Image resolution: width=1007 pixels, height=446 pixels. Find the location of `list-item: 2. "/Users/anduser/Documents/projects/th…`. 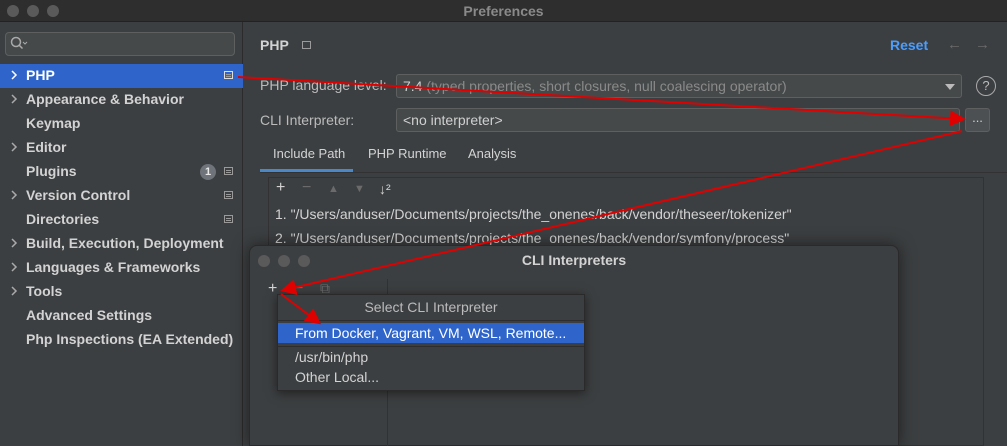

list-item: 2. "/Users/anduser/Documents/projects/th… is located at coordinates (532, 238).